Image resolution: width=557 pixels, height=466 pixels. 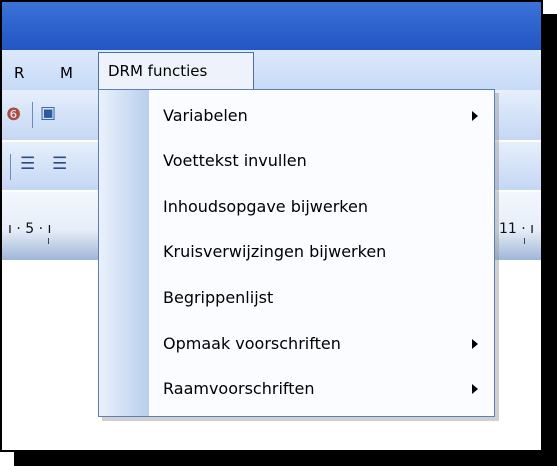 I want to click on menu-item-opmaak-voorschriften: Opmaak voorschriften, so click(x=296, y=345).